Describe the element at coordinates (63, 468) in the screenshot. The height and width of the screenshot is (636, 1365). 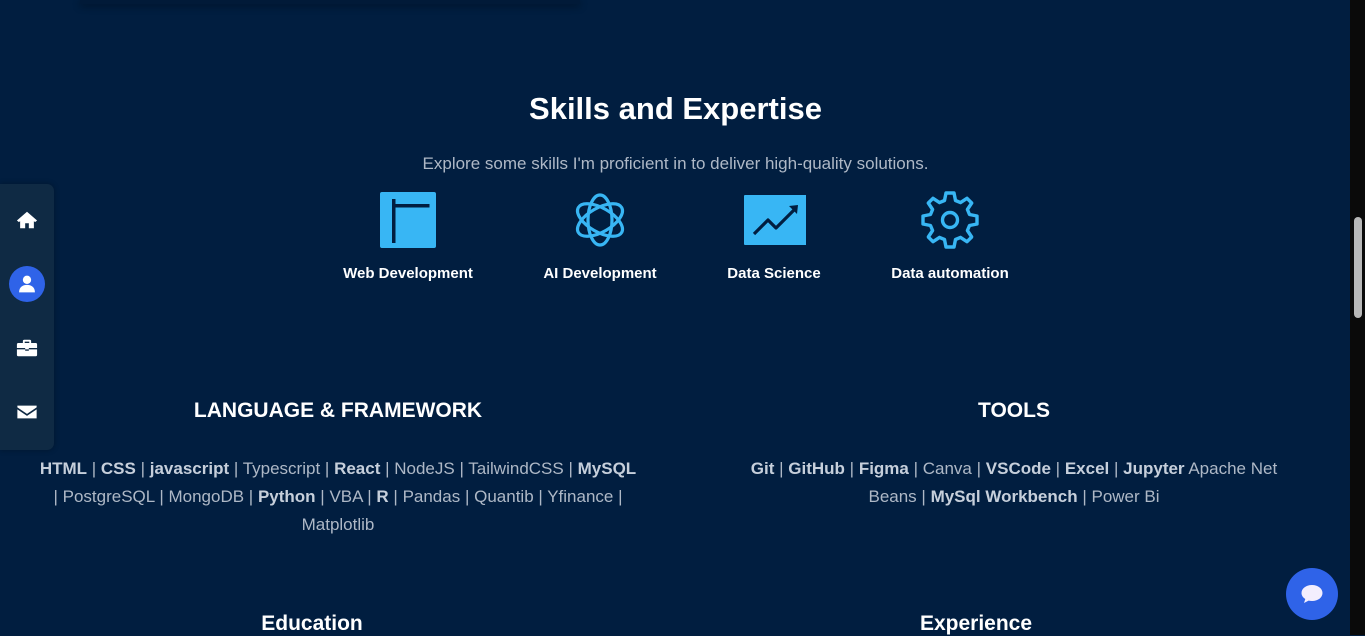
I see `skill-tag: HTML` at that location.